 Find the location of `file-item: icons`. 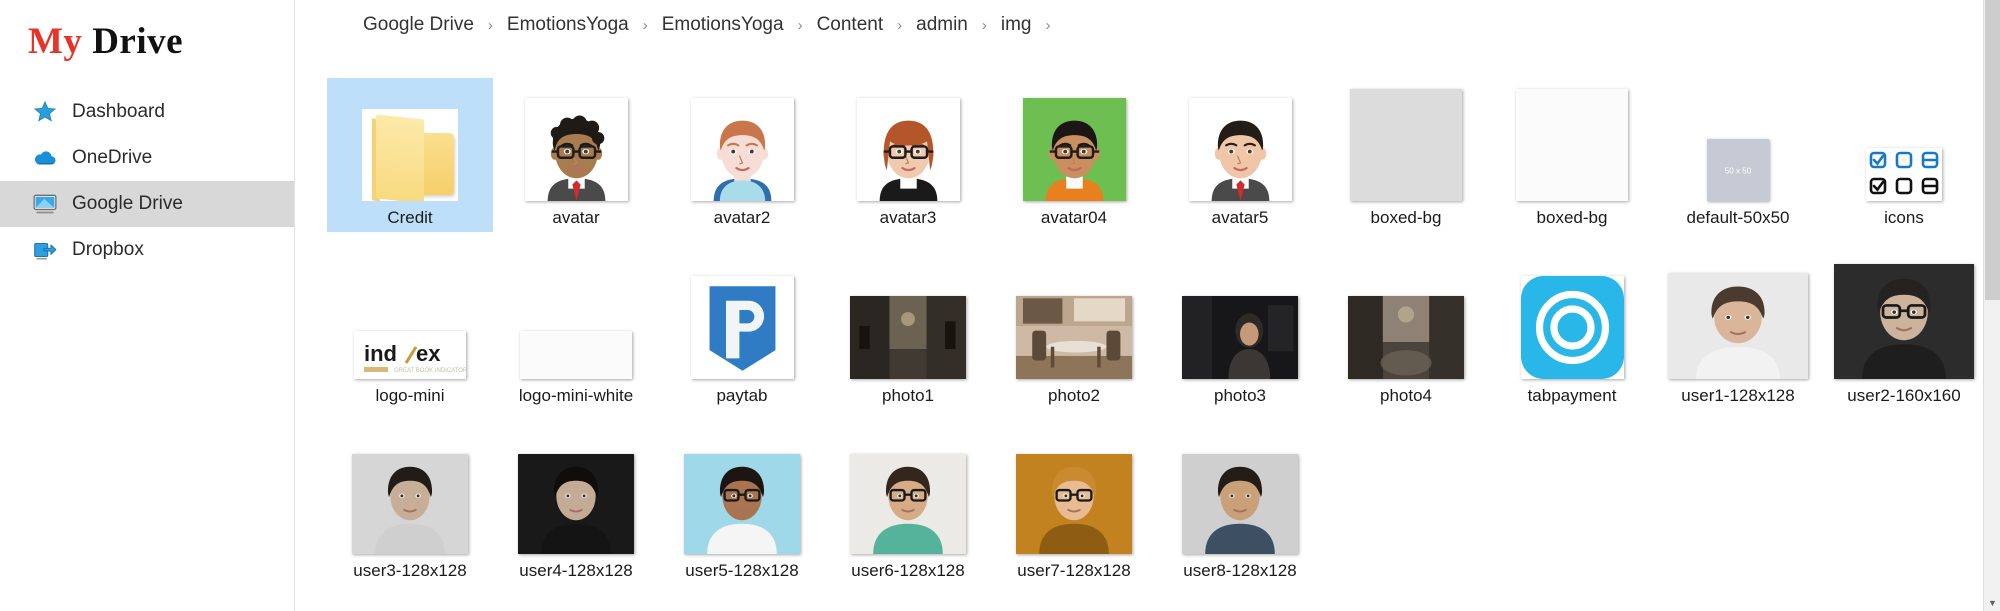

file-item: icons is located at coordinates (1904, 190).